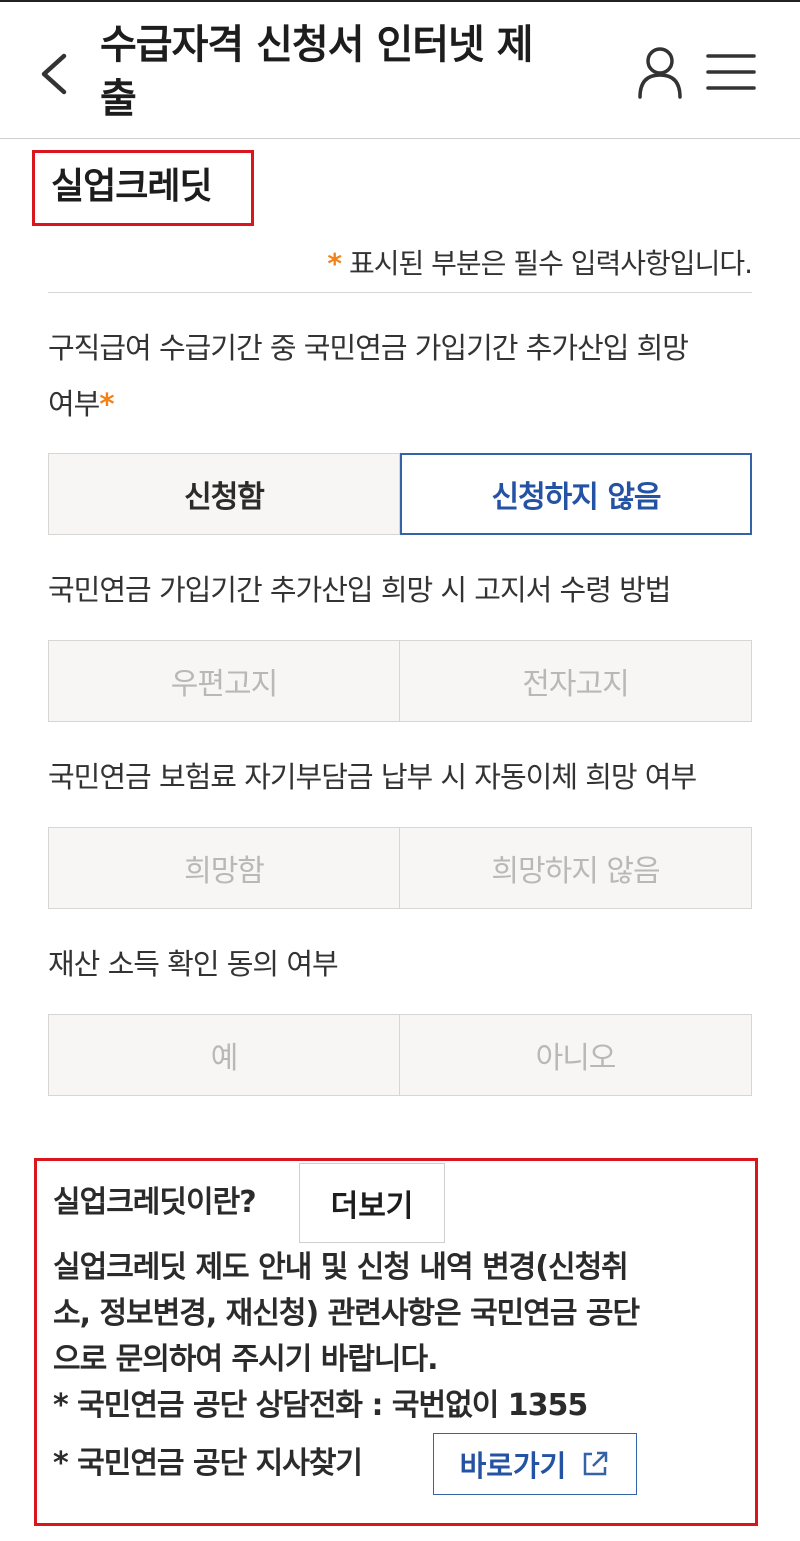 This screenshot has height=1541, width=800. What do you see at coordinates (208, 1463) in the screenshot?
I see `info-branch-line: * 국민연금 공단 지사찾기` at bounding box center [208, 1463].